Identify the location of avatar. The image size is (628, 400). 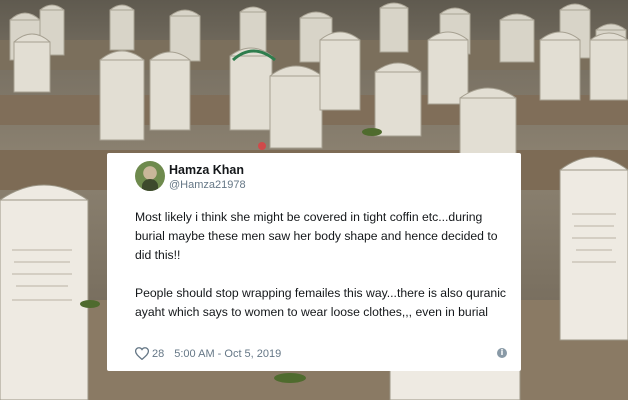
(150, 176).